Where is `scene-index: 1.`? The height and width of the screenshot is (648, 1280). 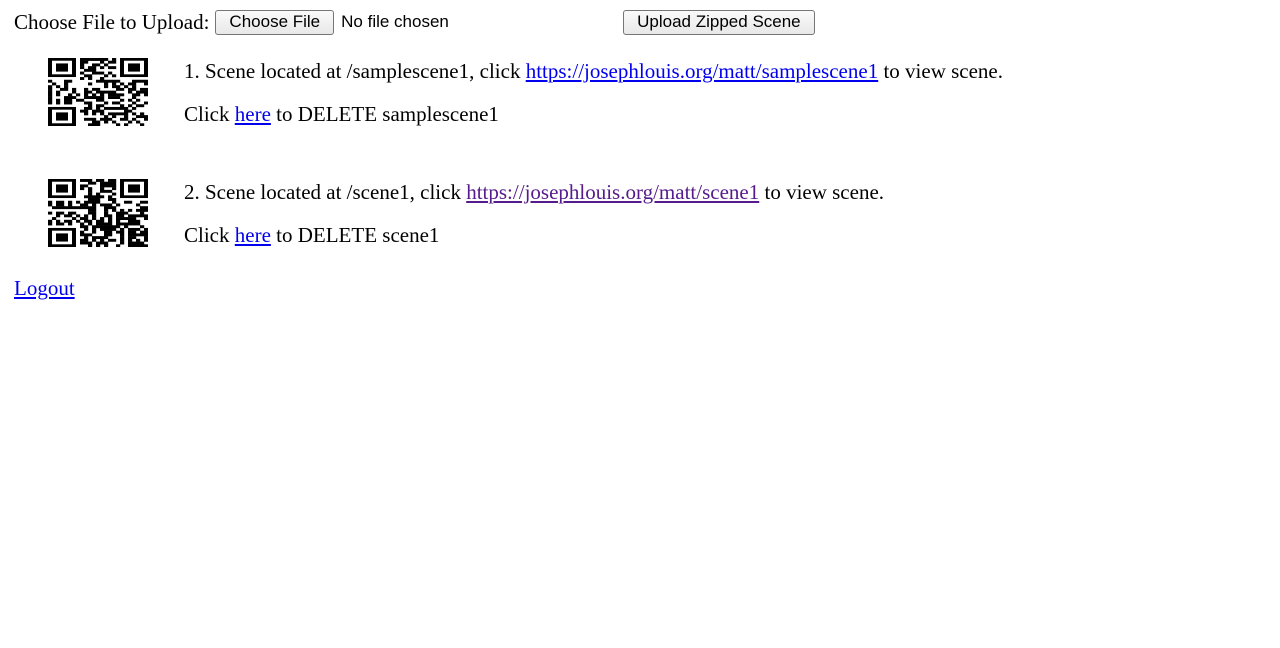
scene-index: 1. is located at coordinates (192, 71).